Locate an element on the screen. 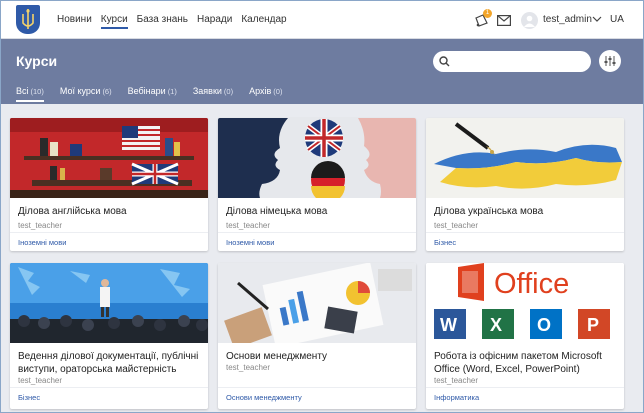 The width and height of the screenshot is (644, 413). nav-knowledge-base: База знань is located at coordinates (162, 21).